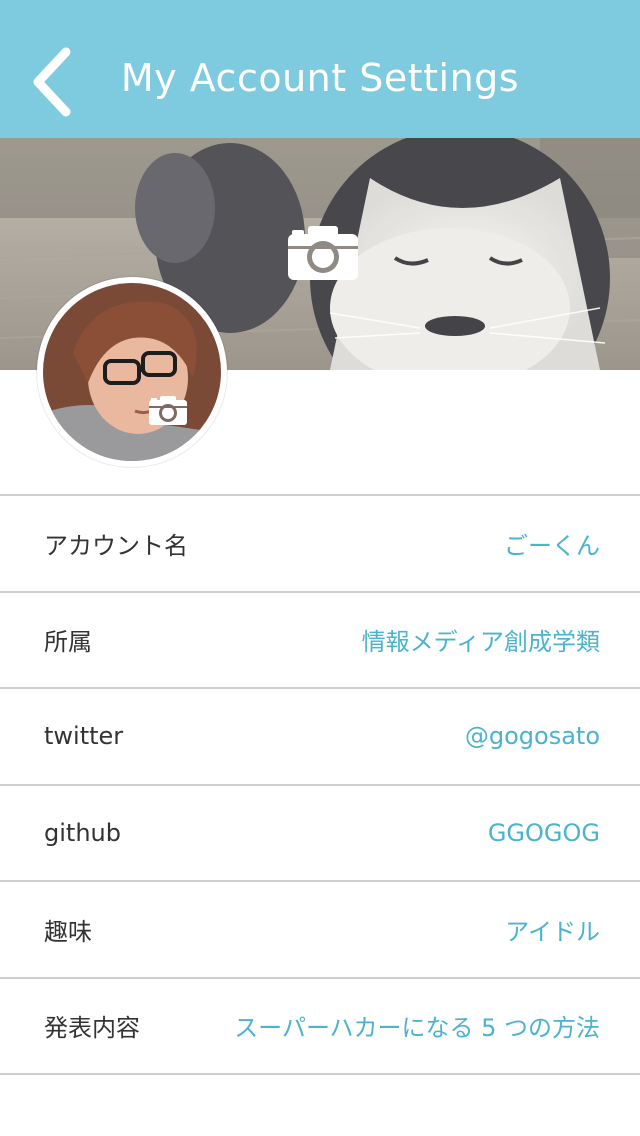 Image resolution: width=640 pixels, height=1136 pixels. What do you see at coordinates (68, 931) in the screenshot?
I see `setting-label: 趣味` at bounding box center [68, 931].